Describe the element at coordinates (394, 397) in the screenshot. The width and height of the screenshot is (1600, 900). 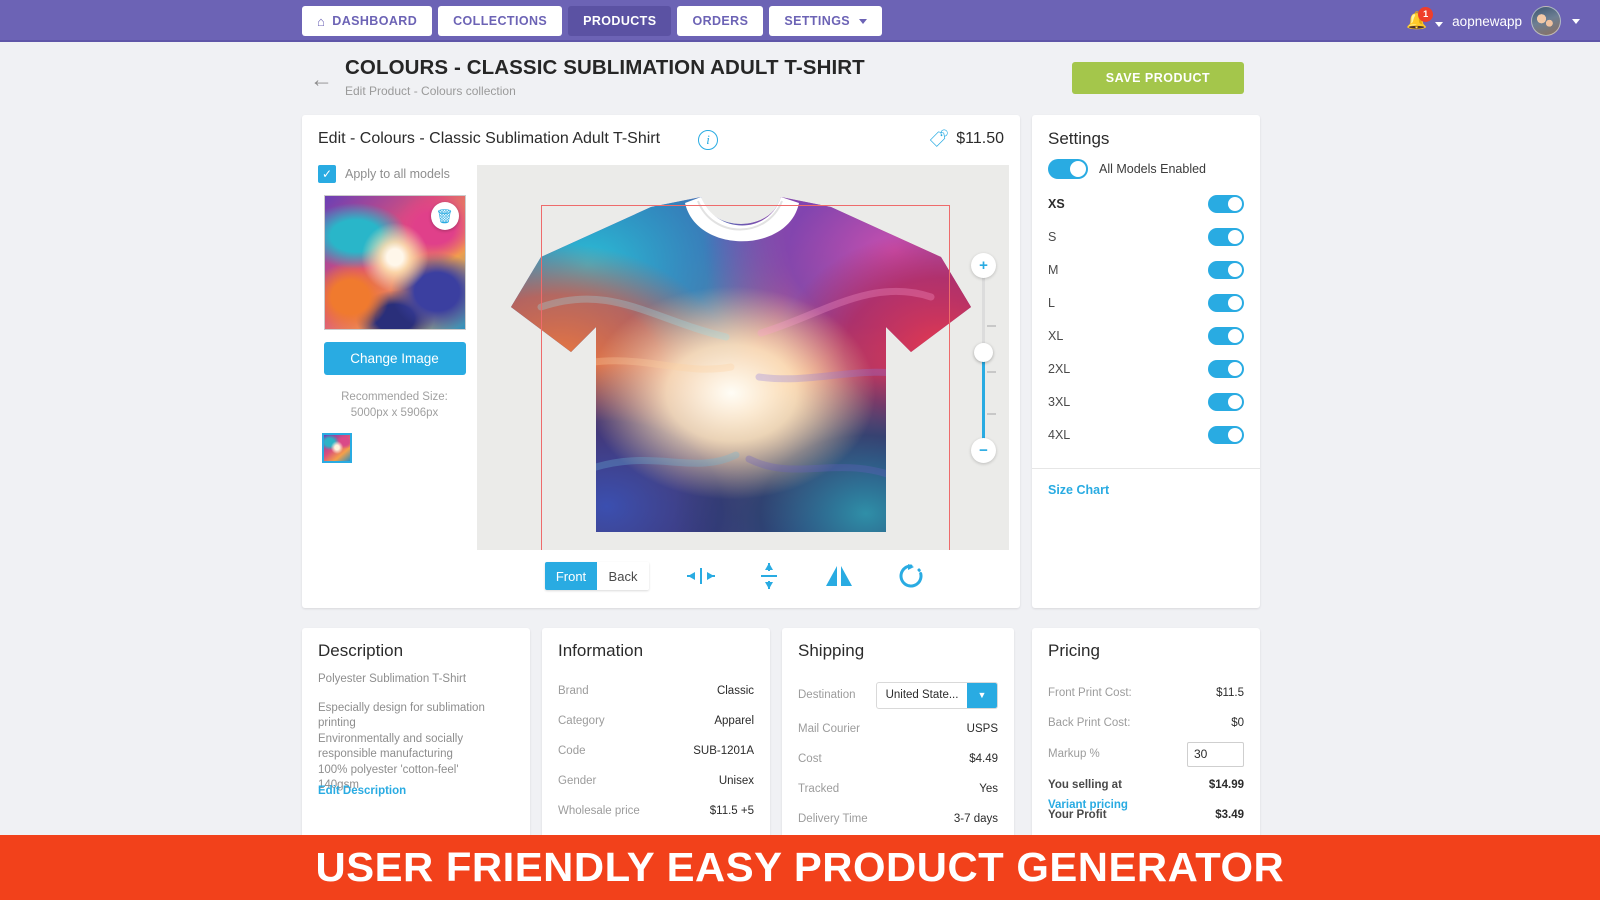
I see `recommended-size-label: Recommended Size:` at that location.